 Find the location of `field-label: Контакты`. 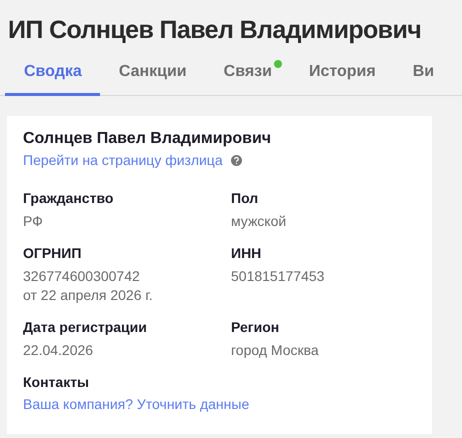

field-label: Контакты is located at coordinates (56, 382).